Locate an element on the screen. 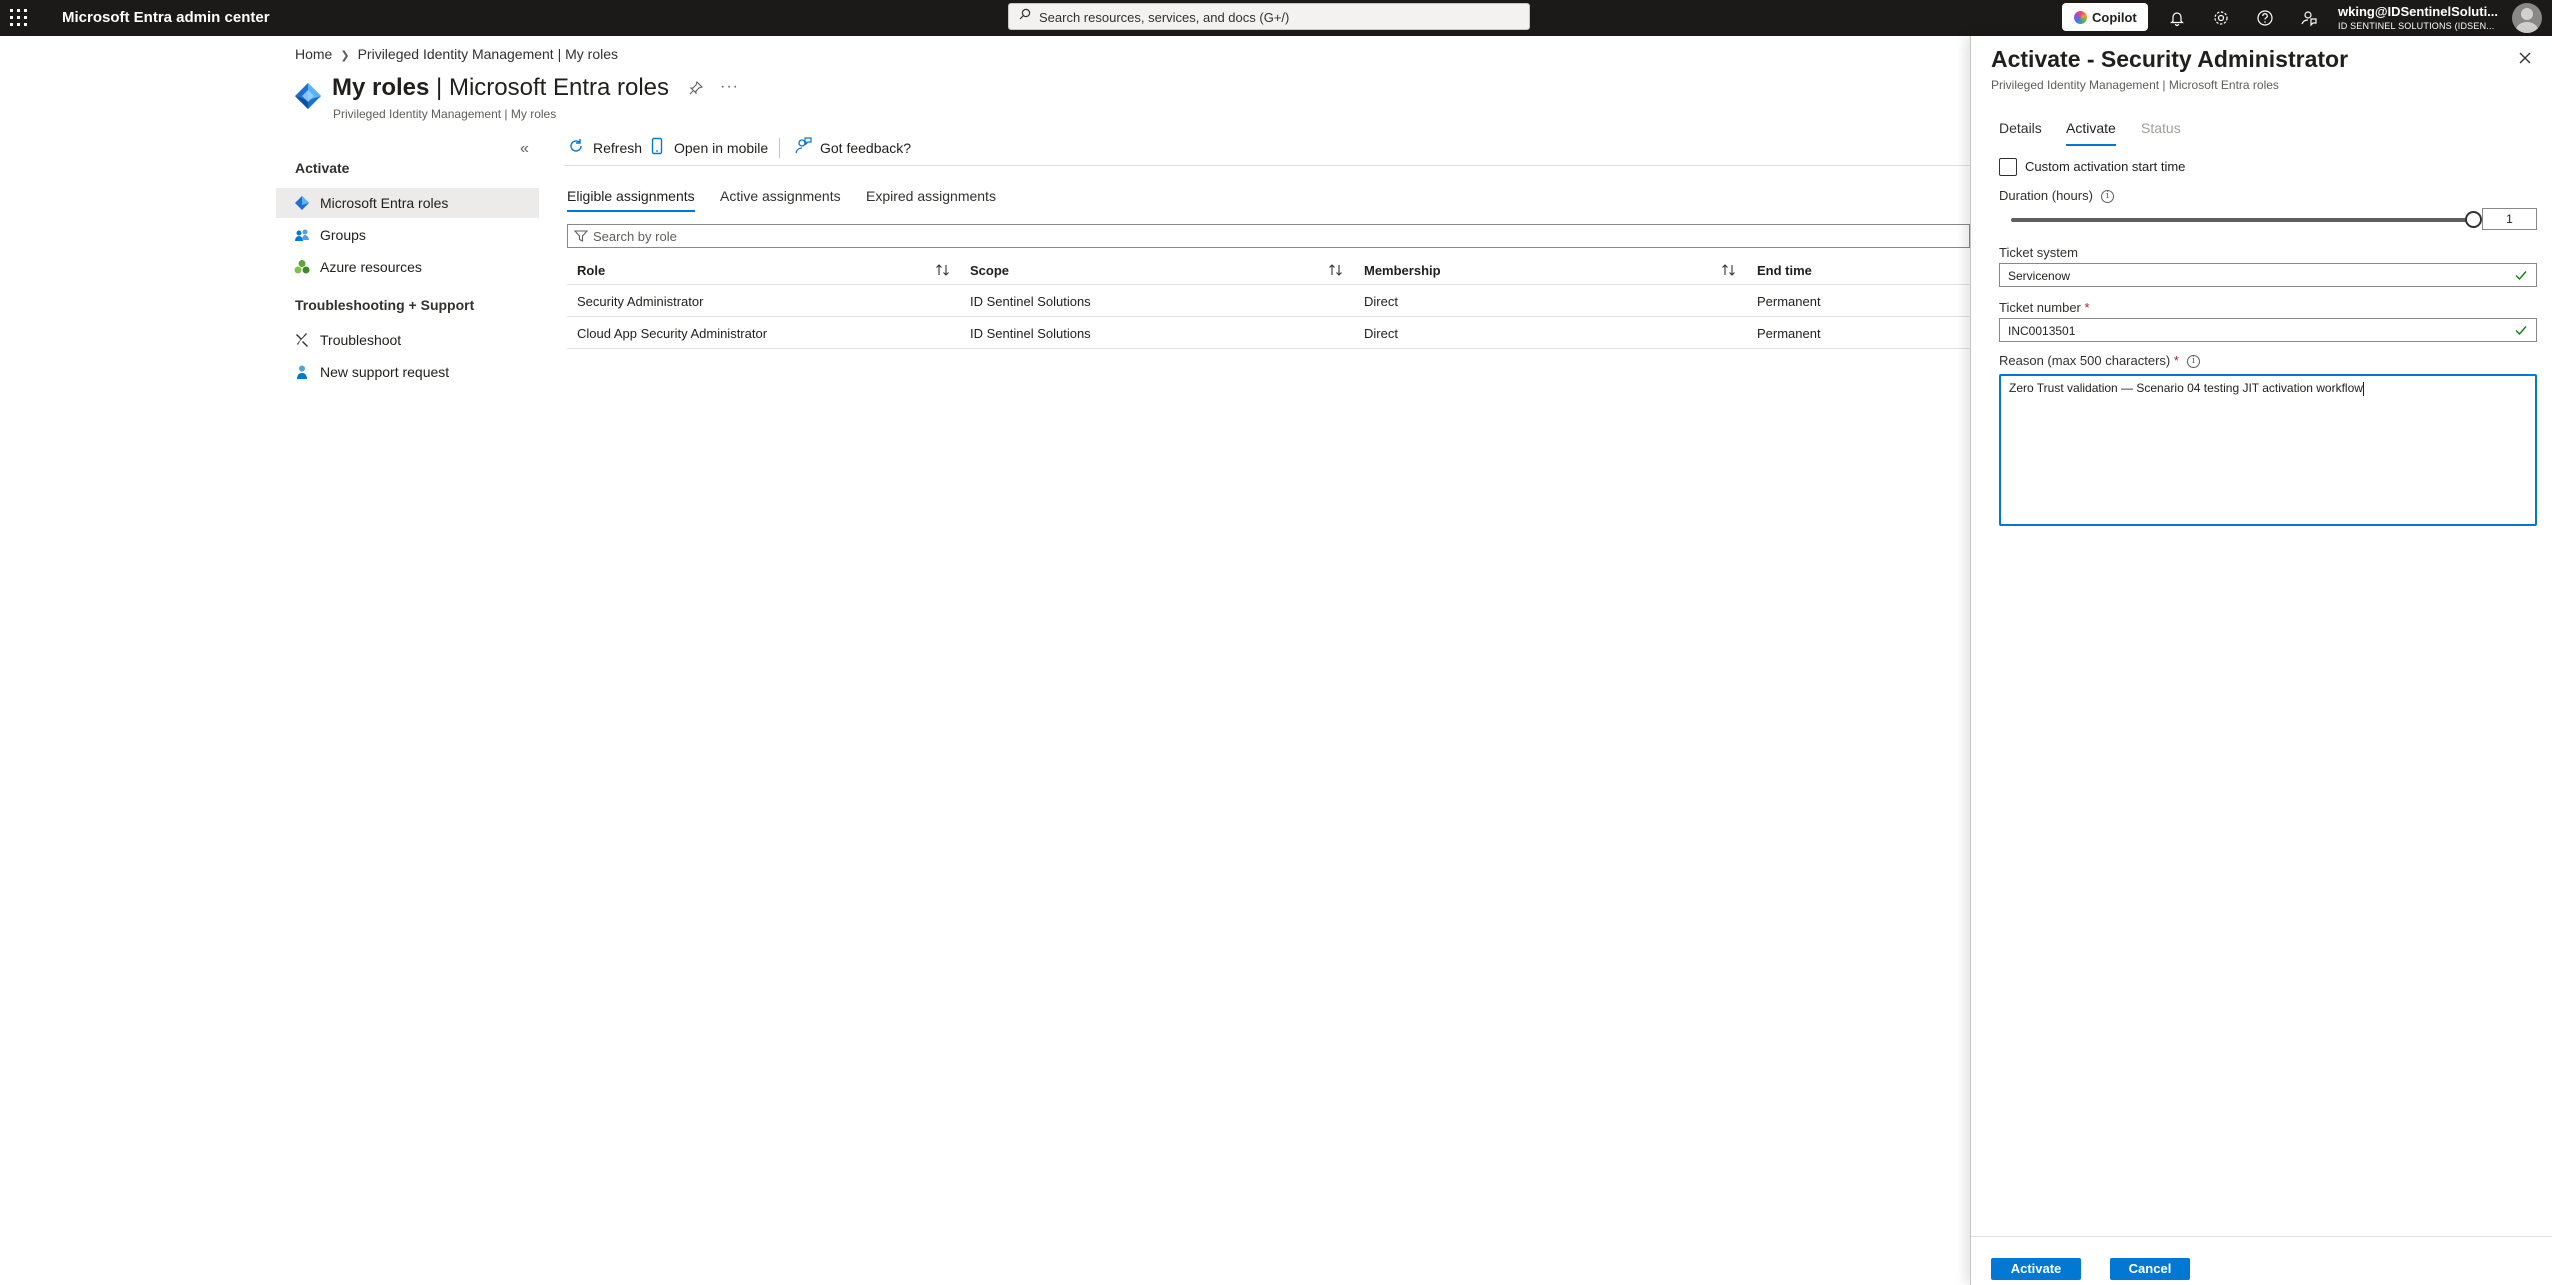 This screenshot has height=1285, width=2552. sidebar-item-new-support-request: New support request is located at coordinates (407, 372).